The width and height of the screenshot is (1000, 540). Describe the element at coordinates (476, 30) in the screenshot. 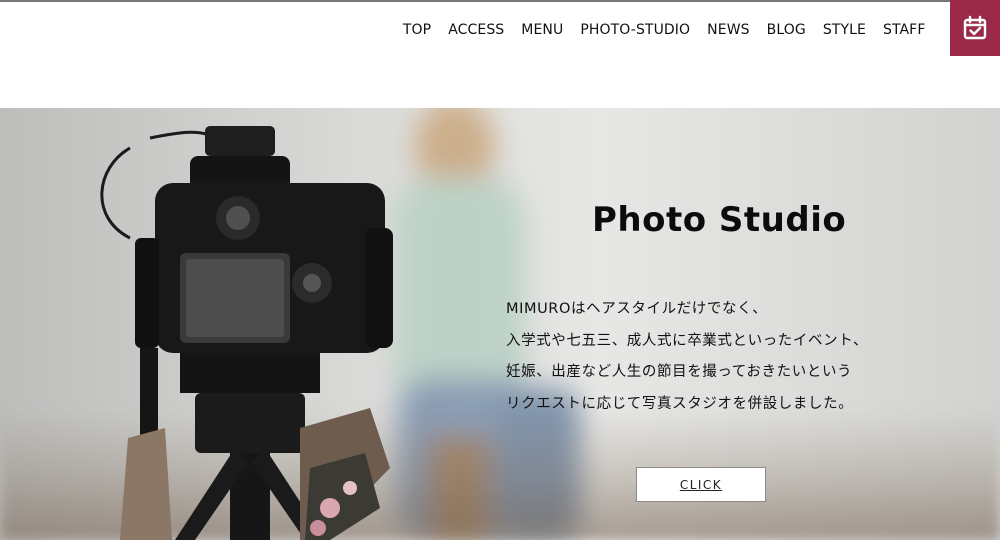

I see `nav-item-access: ACCESS` at that location.